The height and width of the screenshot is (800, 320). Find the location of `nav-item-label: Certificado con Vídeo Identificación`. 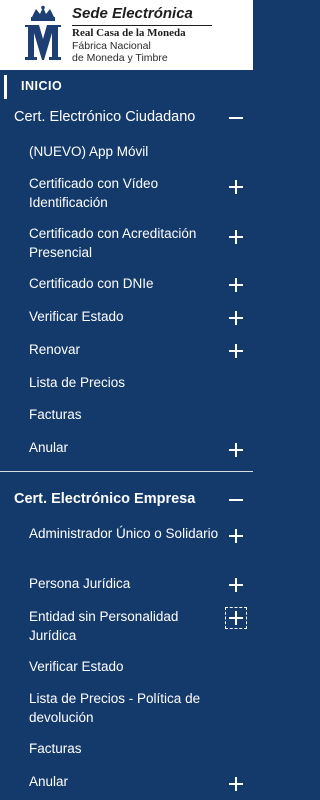

nav-item-label: Certificado con Vídeo Identificación is located at coordinates (94, 193).